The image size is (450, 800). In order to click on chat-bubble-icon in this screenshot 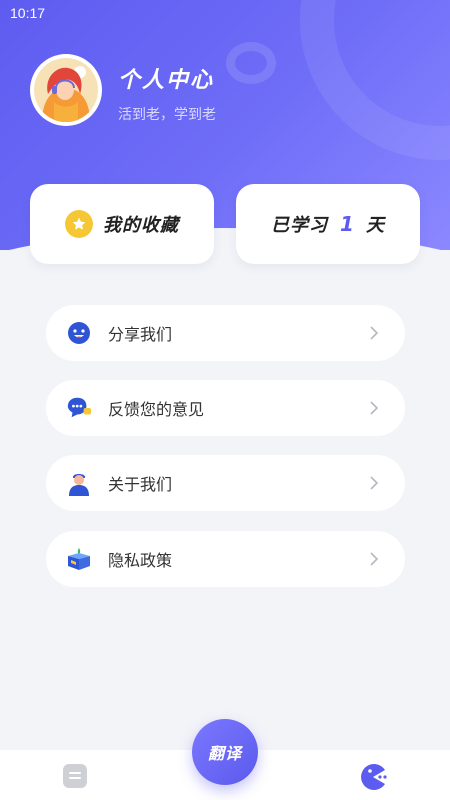, I will do `click(79, 408)`.